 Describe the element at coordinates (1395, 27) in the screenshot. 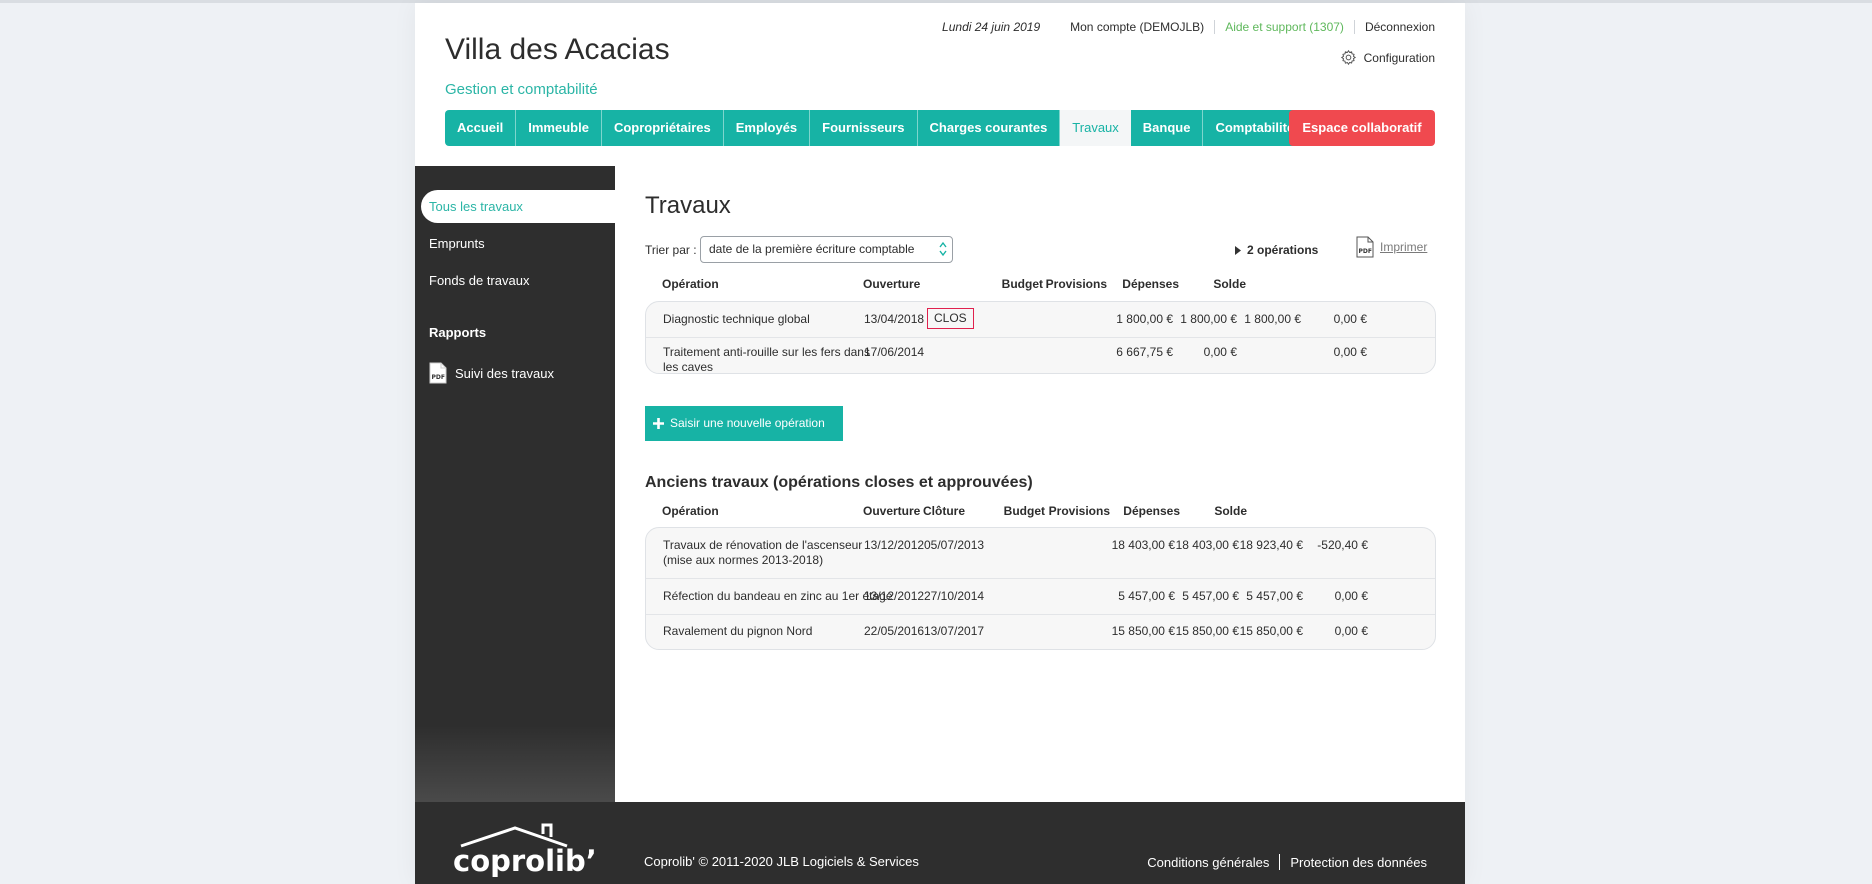

I see `logout-link: Déconnexion` at that location.